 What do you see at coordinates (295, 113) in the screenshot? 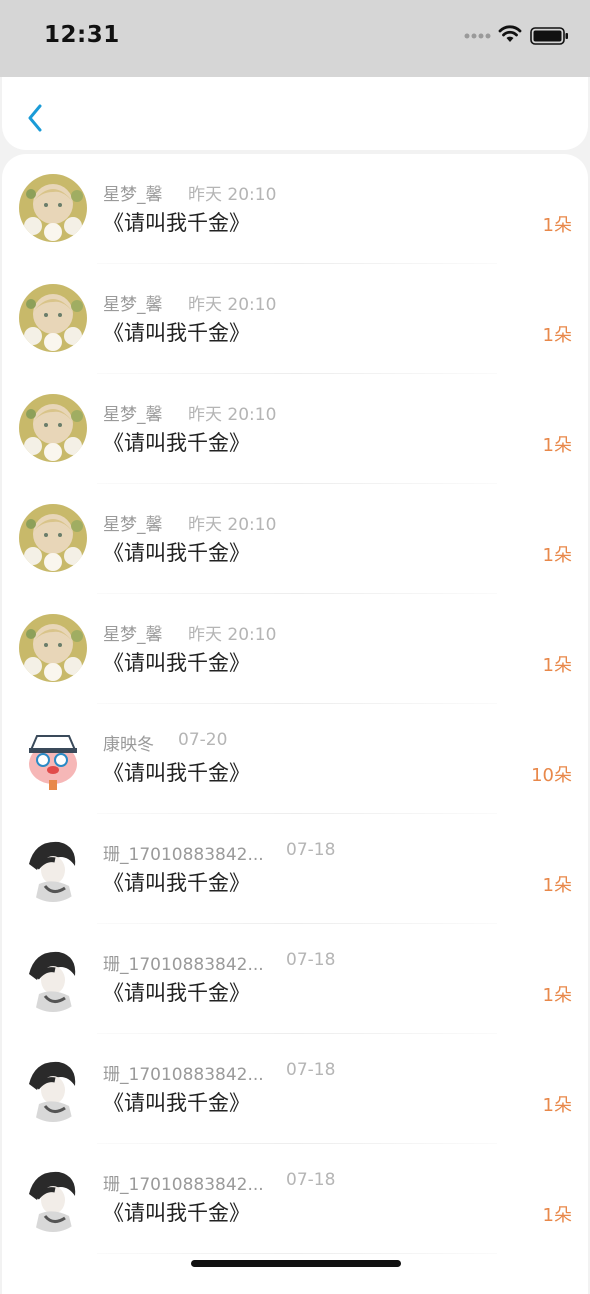
I see `nav-bar` at bounding box center [295, 113].